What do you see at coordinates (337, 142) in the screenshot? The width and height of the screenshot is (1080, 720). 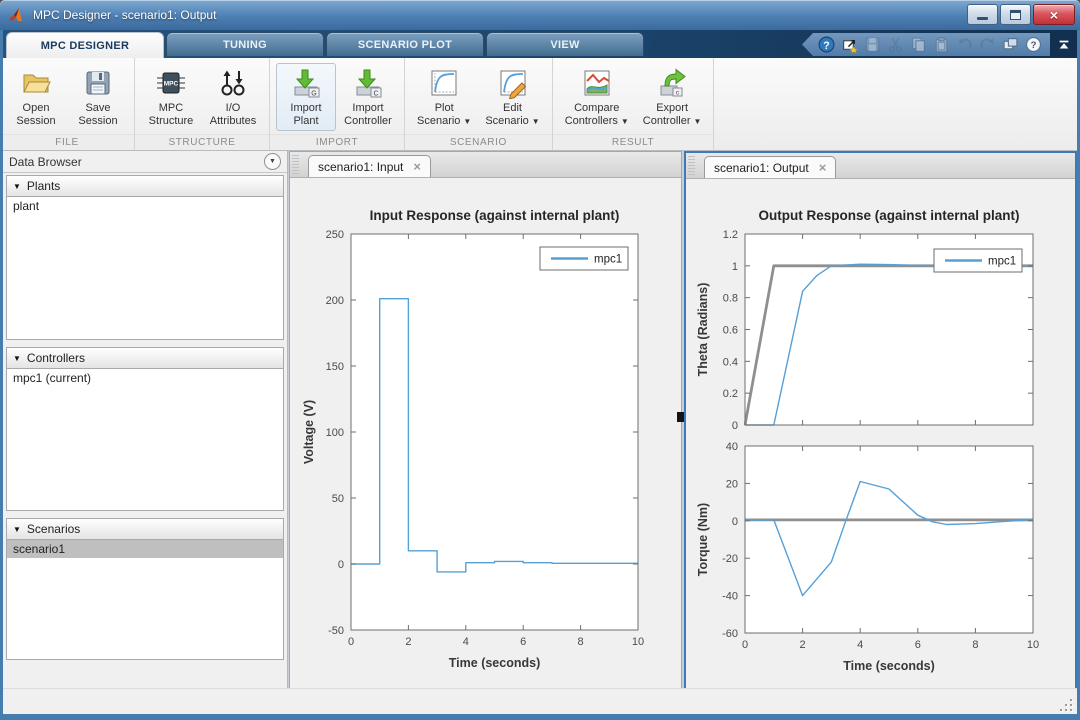 I see `ribbon-group-label: IMPORT` at bounding box center [337, 142].